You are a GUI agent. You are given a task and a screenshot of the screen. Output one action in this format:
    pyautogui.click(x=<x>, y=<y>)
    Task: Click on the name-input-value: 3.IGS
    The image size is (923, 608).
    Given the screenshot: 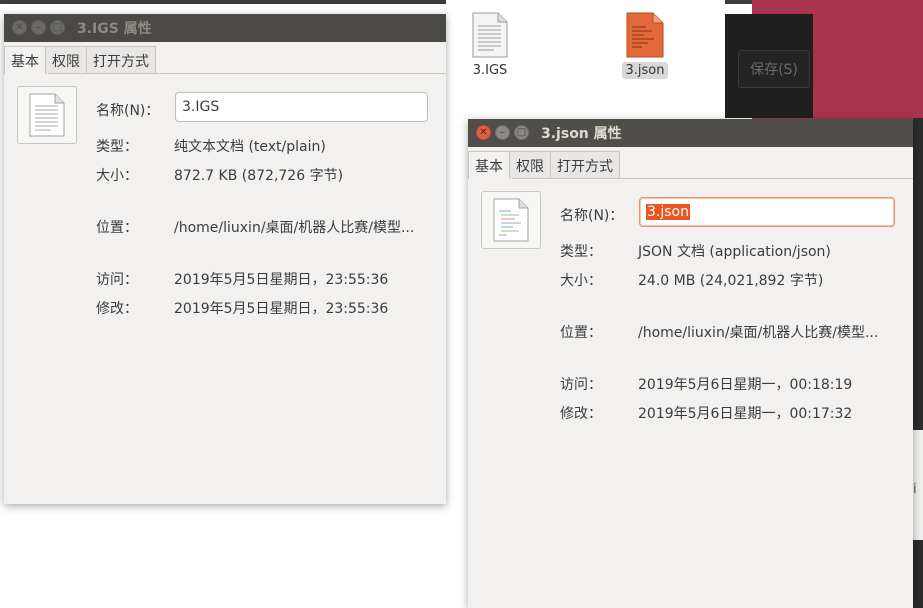 What is the action you would take?
    pyautogui.click(x=201, y=107)
    